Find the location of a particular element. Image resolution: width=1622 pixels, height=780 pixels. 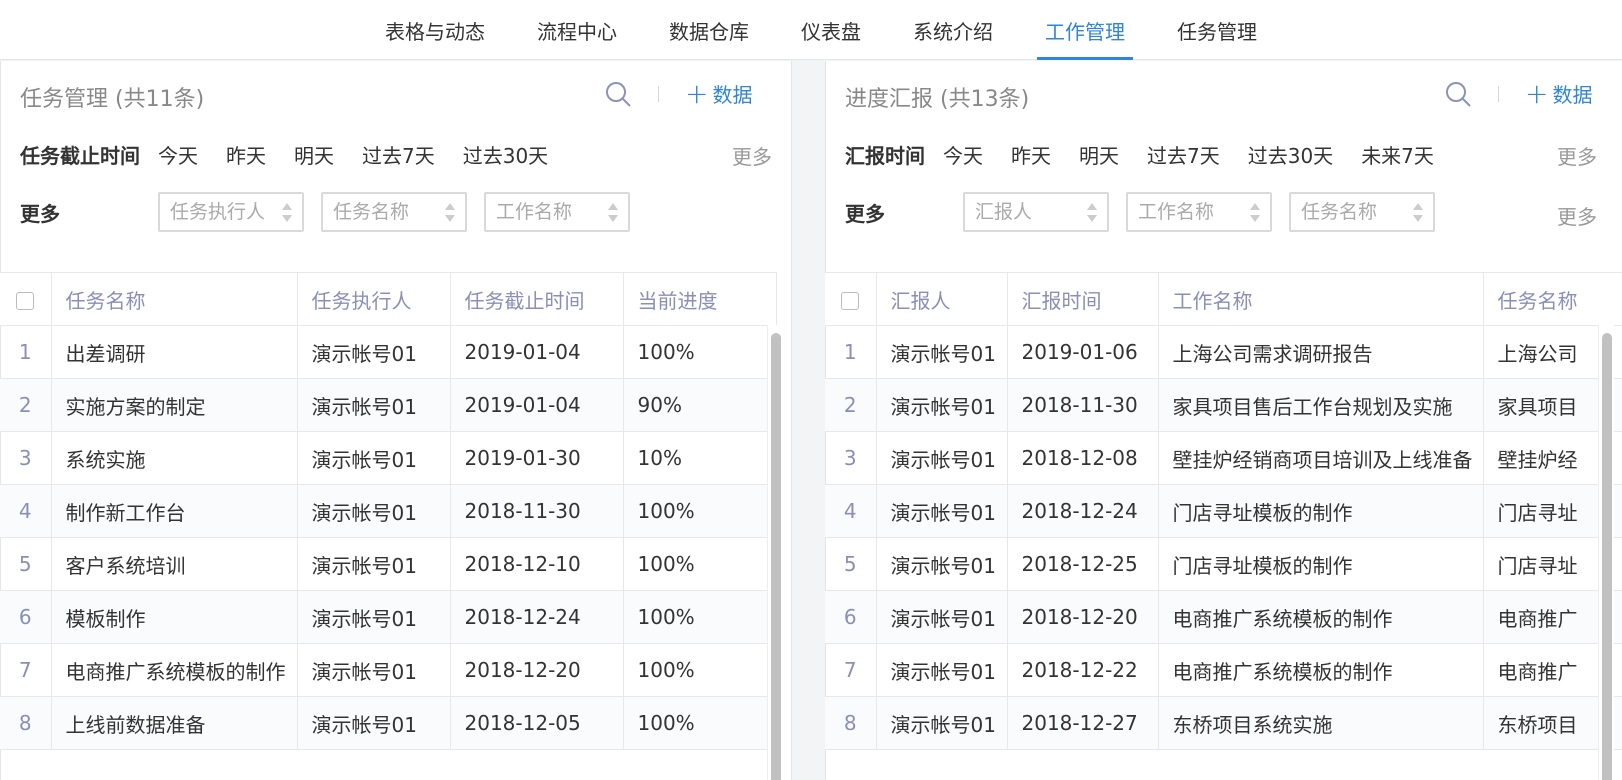

table-row: 3 演示帐号01 2018-12-08 壁挂炉经销商项目培训及上线准备 壁挂炉经 is located at coordinates (1223, 458).